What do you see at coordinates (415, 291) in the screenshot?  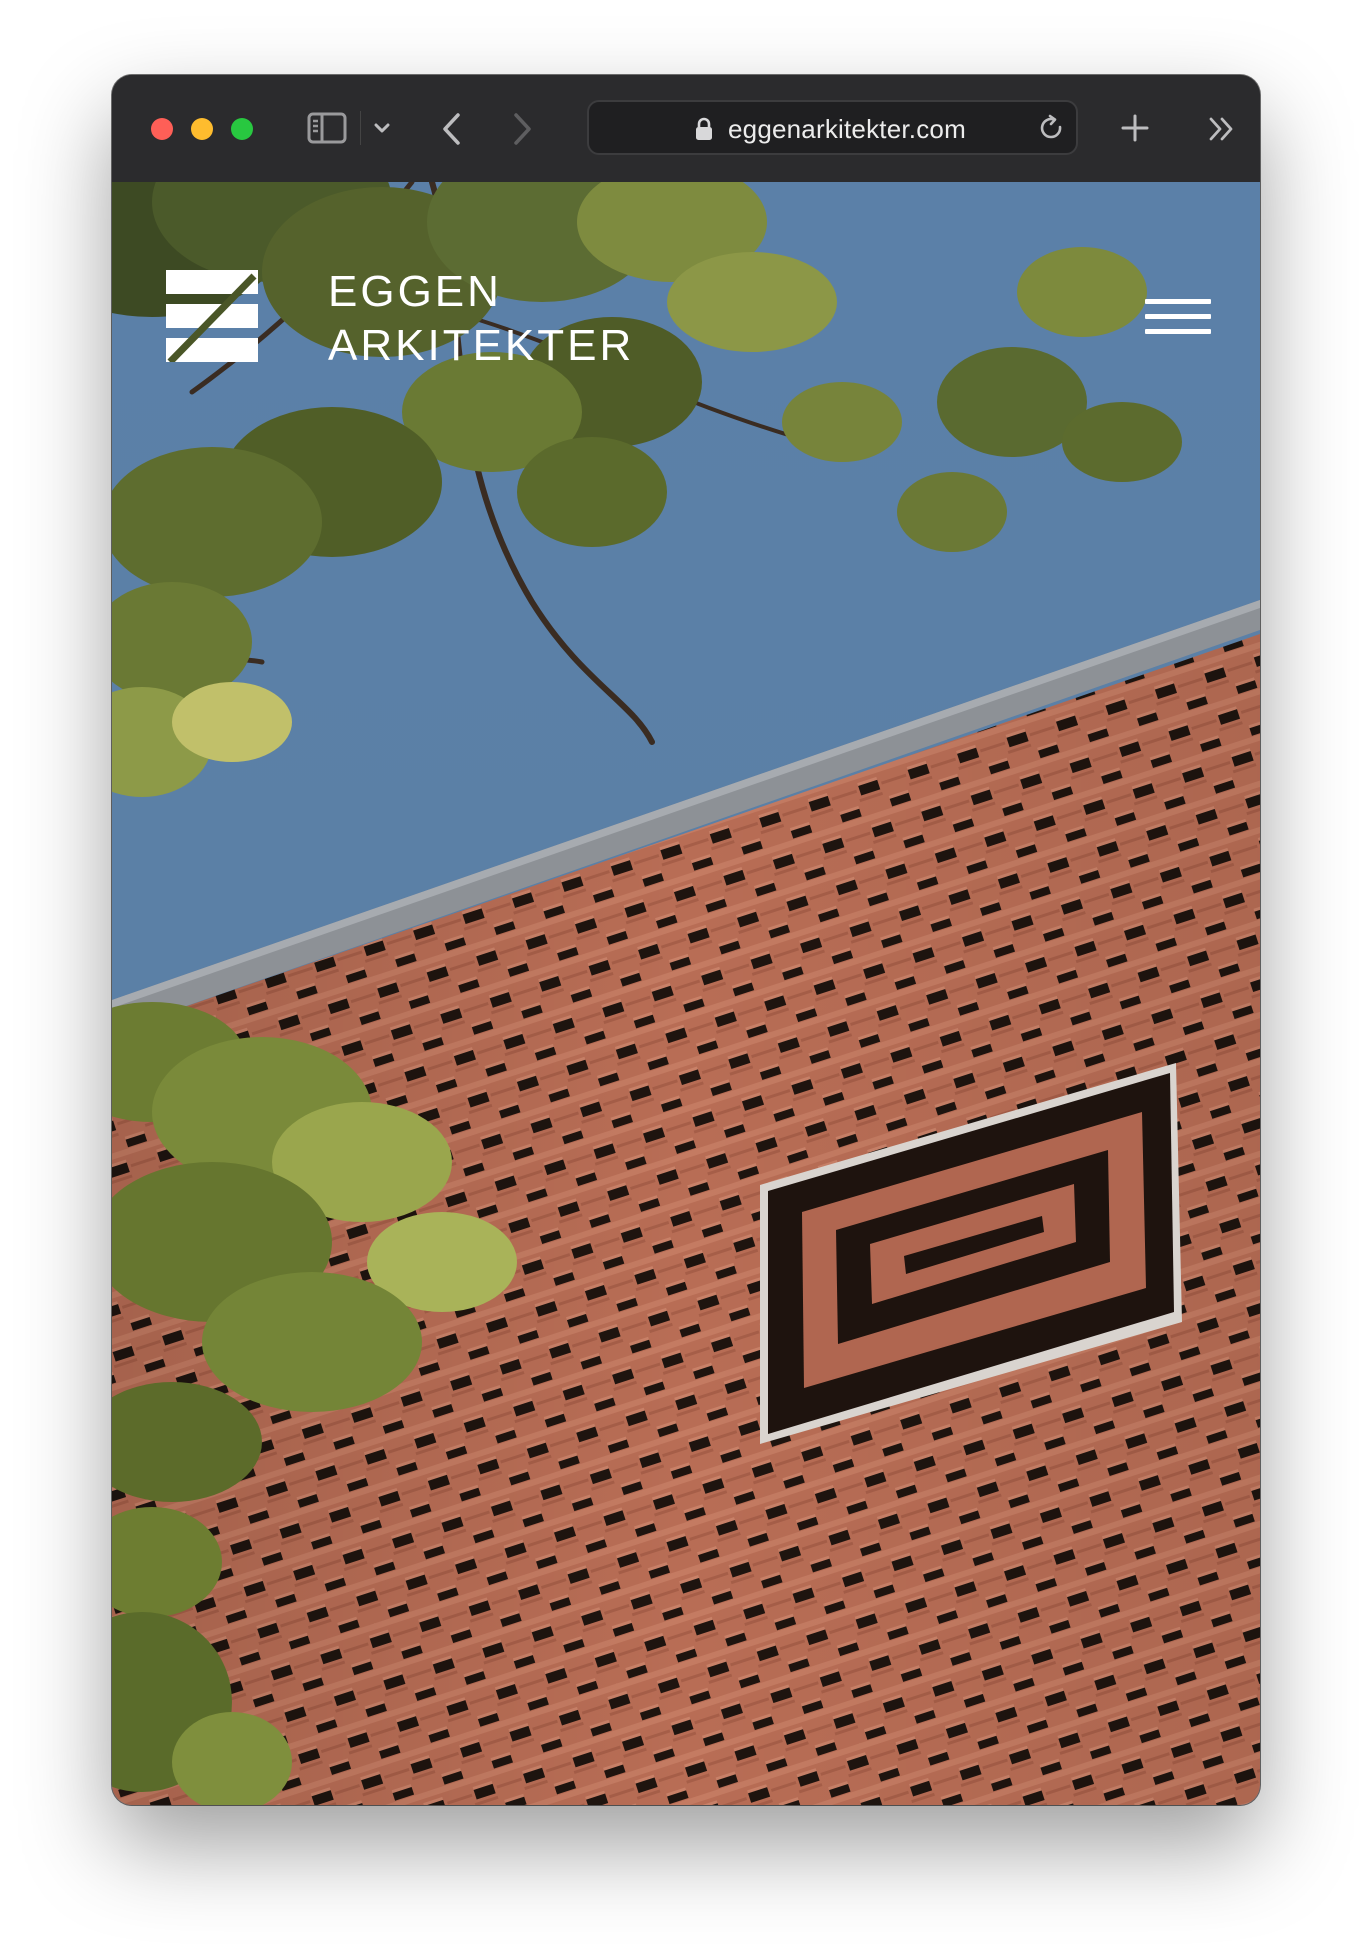 I see `logo-text-line1: EGGEN` at bounding box center [415, 291].